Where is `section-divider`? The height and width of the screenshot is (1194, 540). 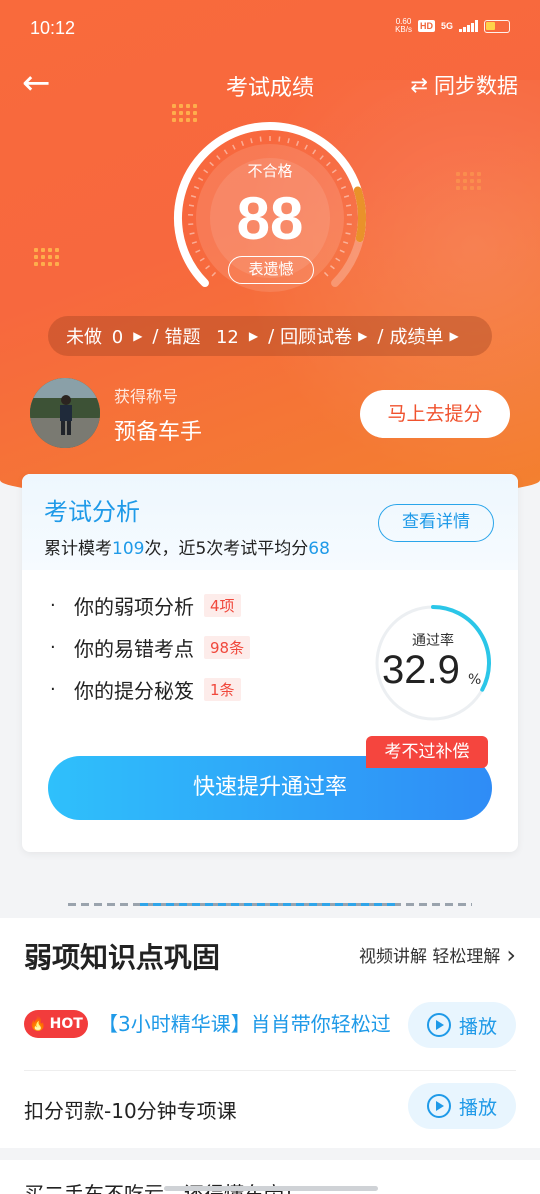
section-divider is located at coordinates (270, 904).